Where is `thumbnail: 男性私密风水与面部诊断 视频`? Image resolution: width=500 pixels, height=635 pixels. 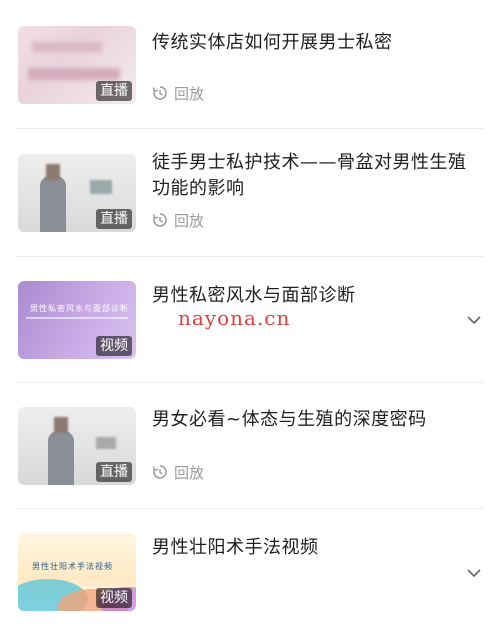 thumbnail: 男性私密风水与面部诊断 视频 is located at coordinates (77, 320).